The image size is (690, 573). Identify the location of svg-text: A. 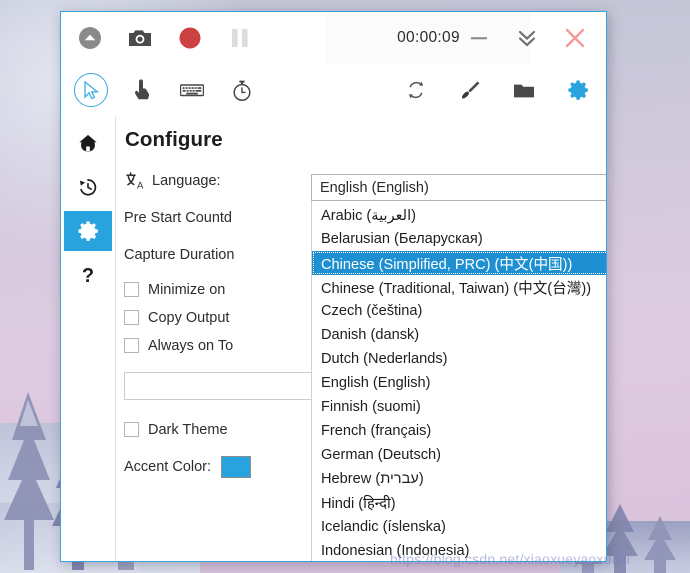
(139, 185).